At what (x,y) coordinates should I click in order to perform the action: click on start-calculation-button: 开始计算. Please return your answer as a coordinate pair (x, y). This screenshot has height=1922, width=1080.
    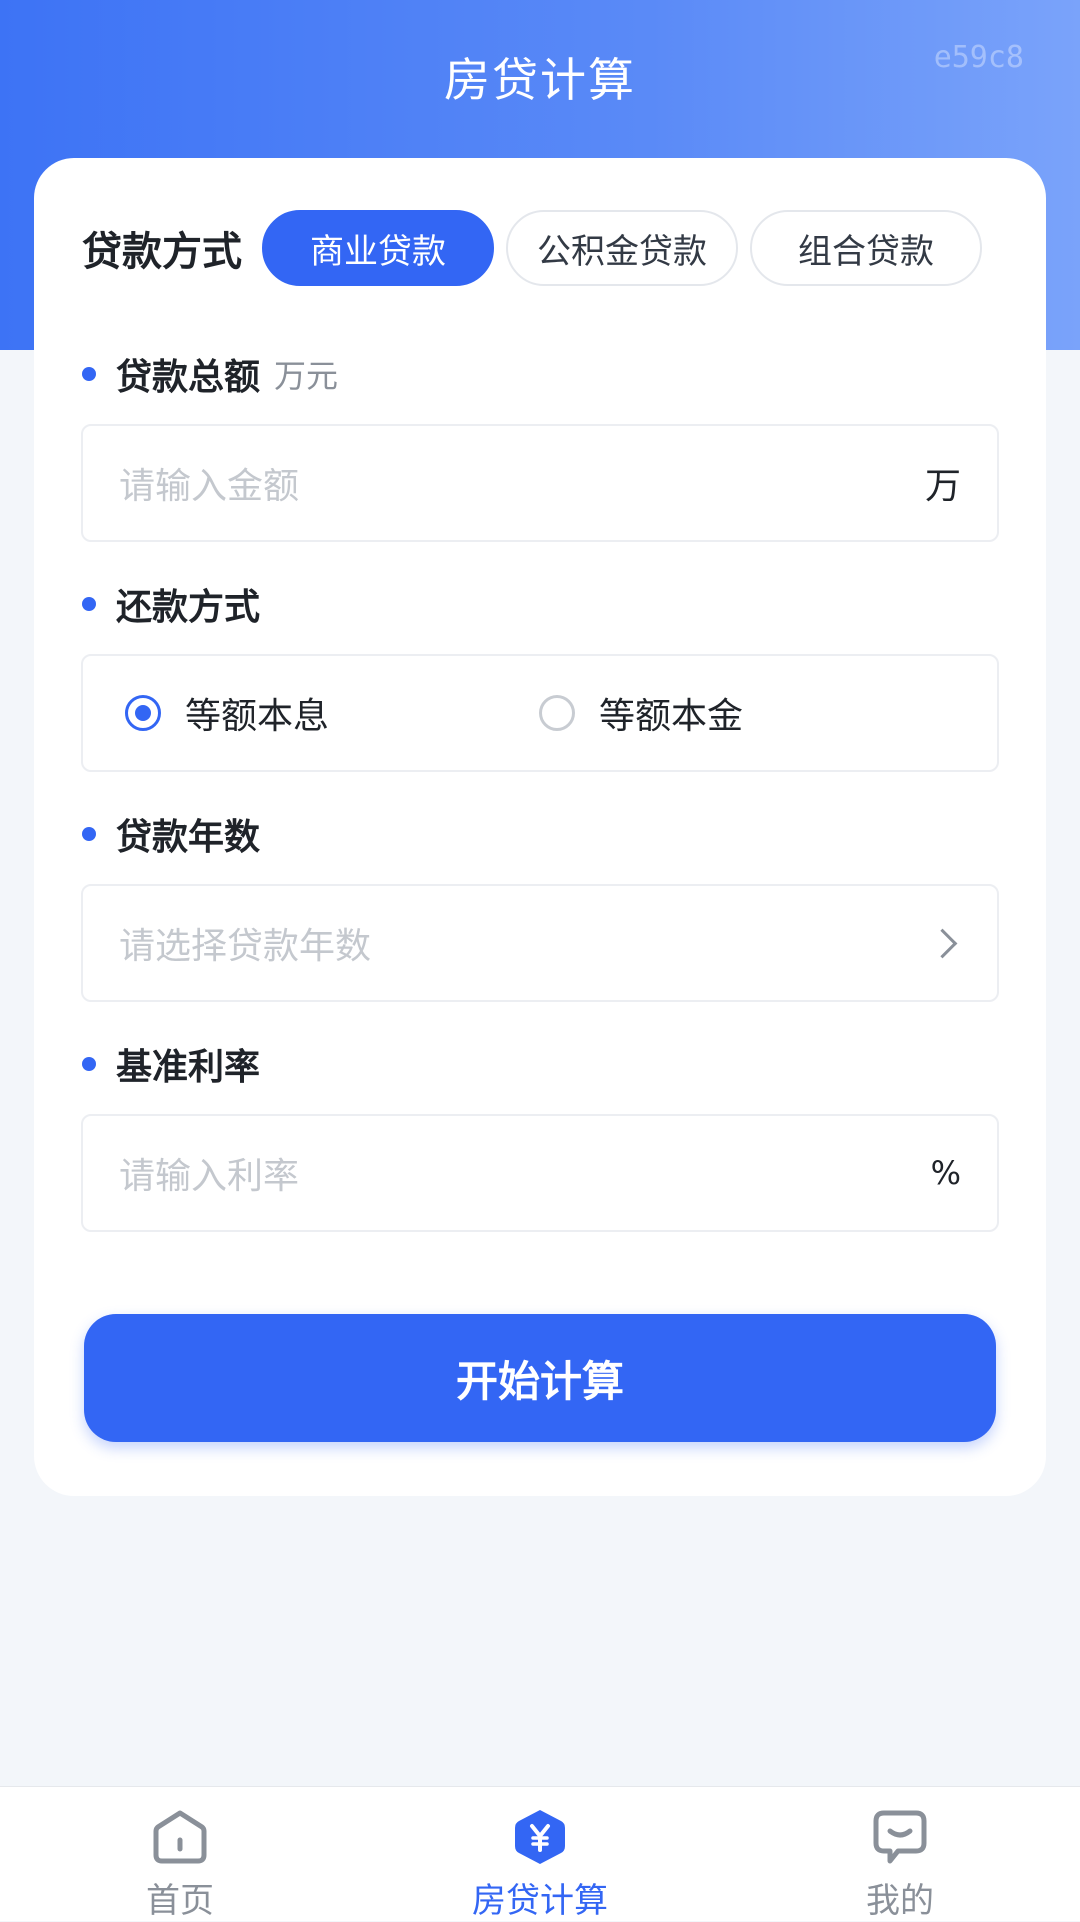
    Looking at the image, I should click on (540, 1378).